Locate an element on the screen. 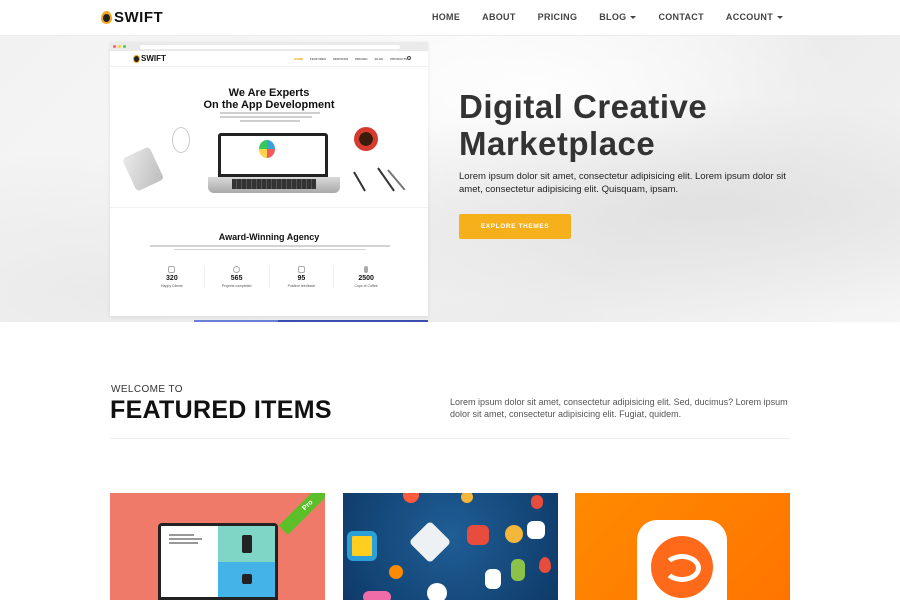  browser-min-dot is located at coordinates (119, 46).